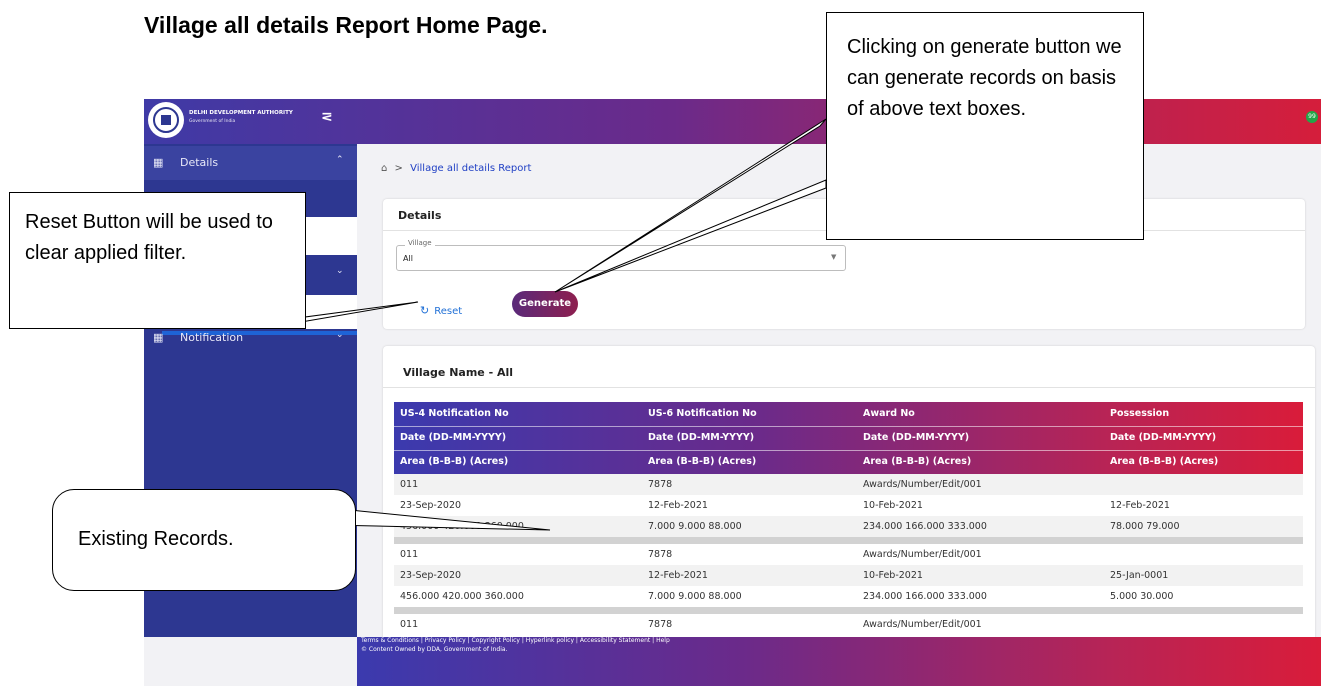 This screenshot has height=686, width=1333. Describe the element at coordinates (1312, 117) in the screenshot. I see `notification-bell-icon: 99` at that location.